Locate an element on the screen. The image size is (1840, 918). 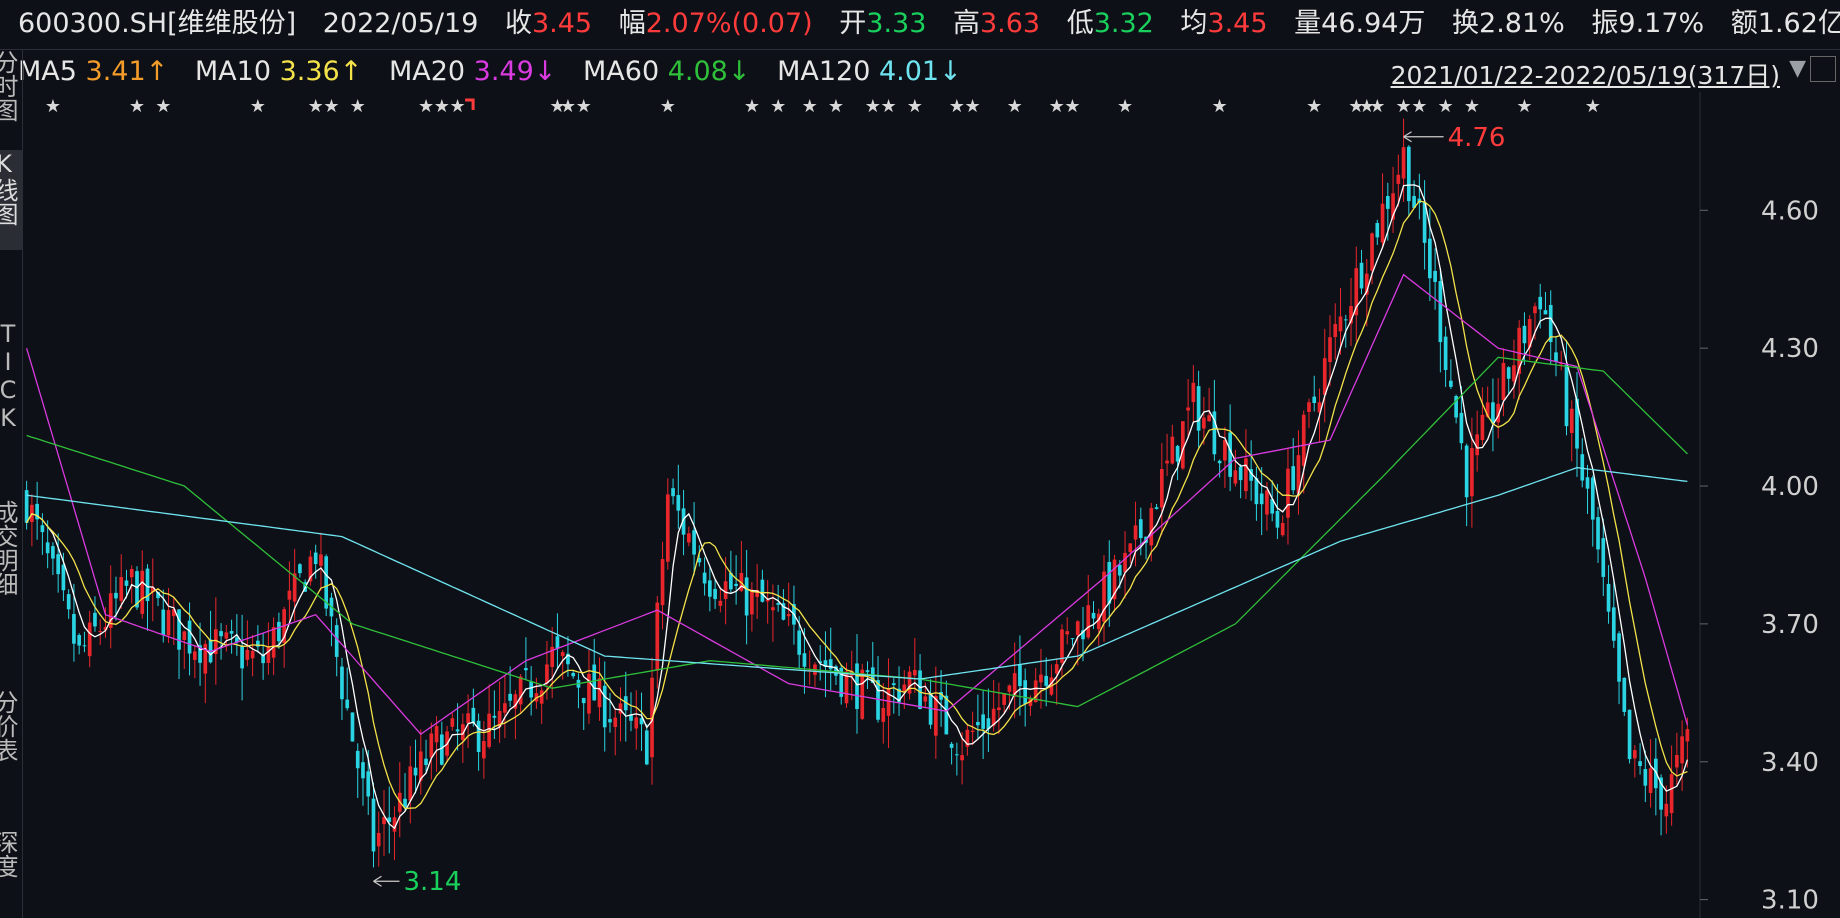
high-price-label: 4.76 is located at coordinates (1477, 138).